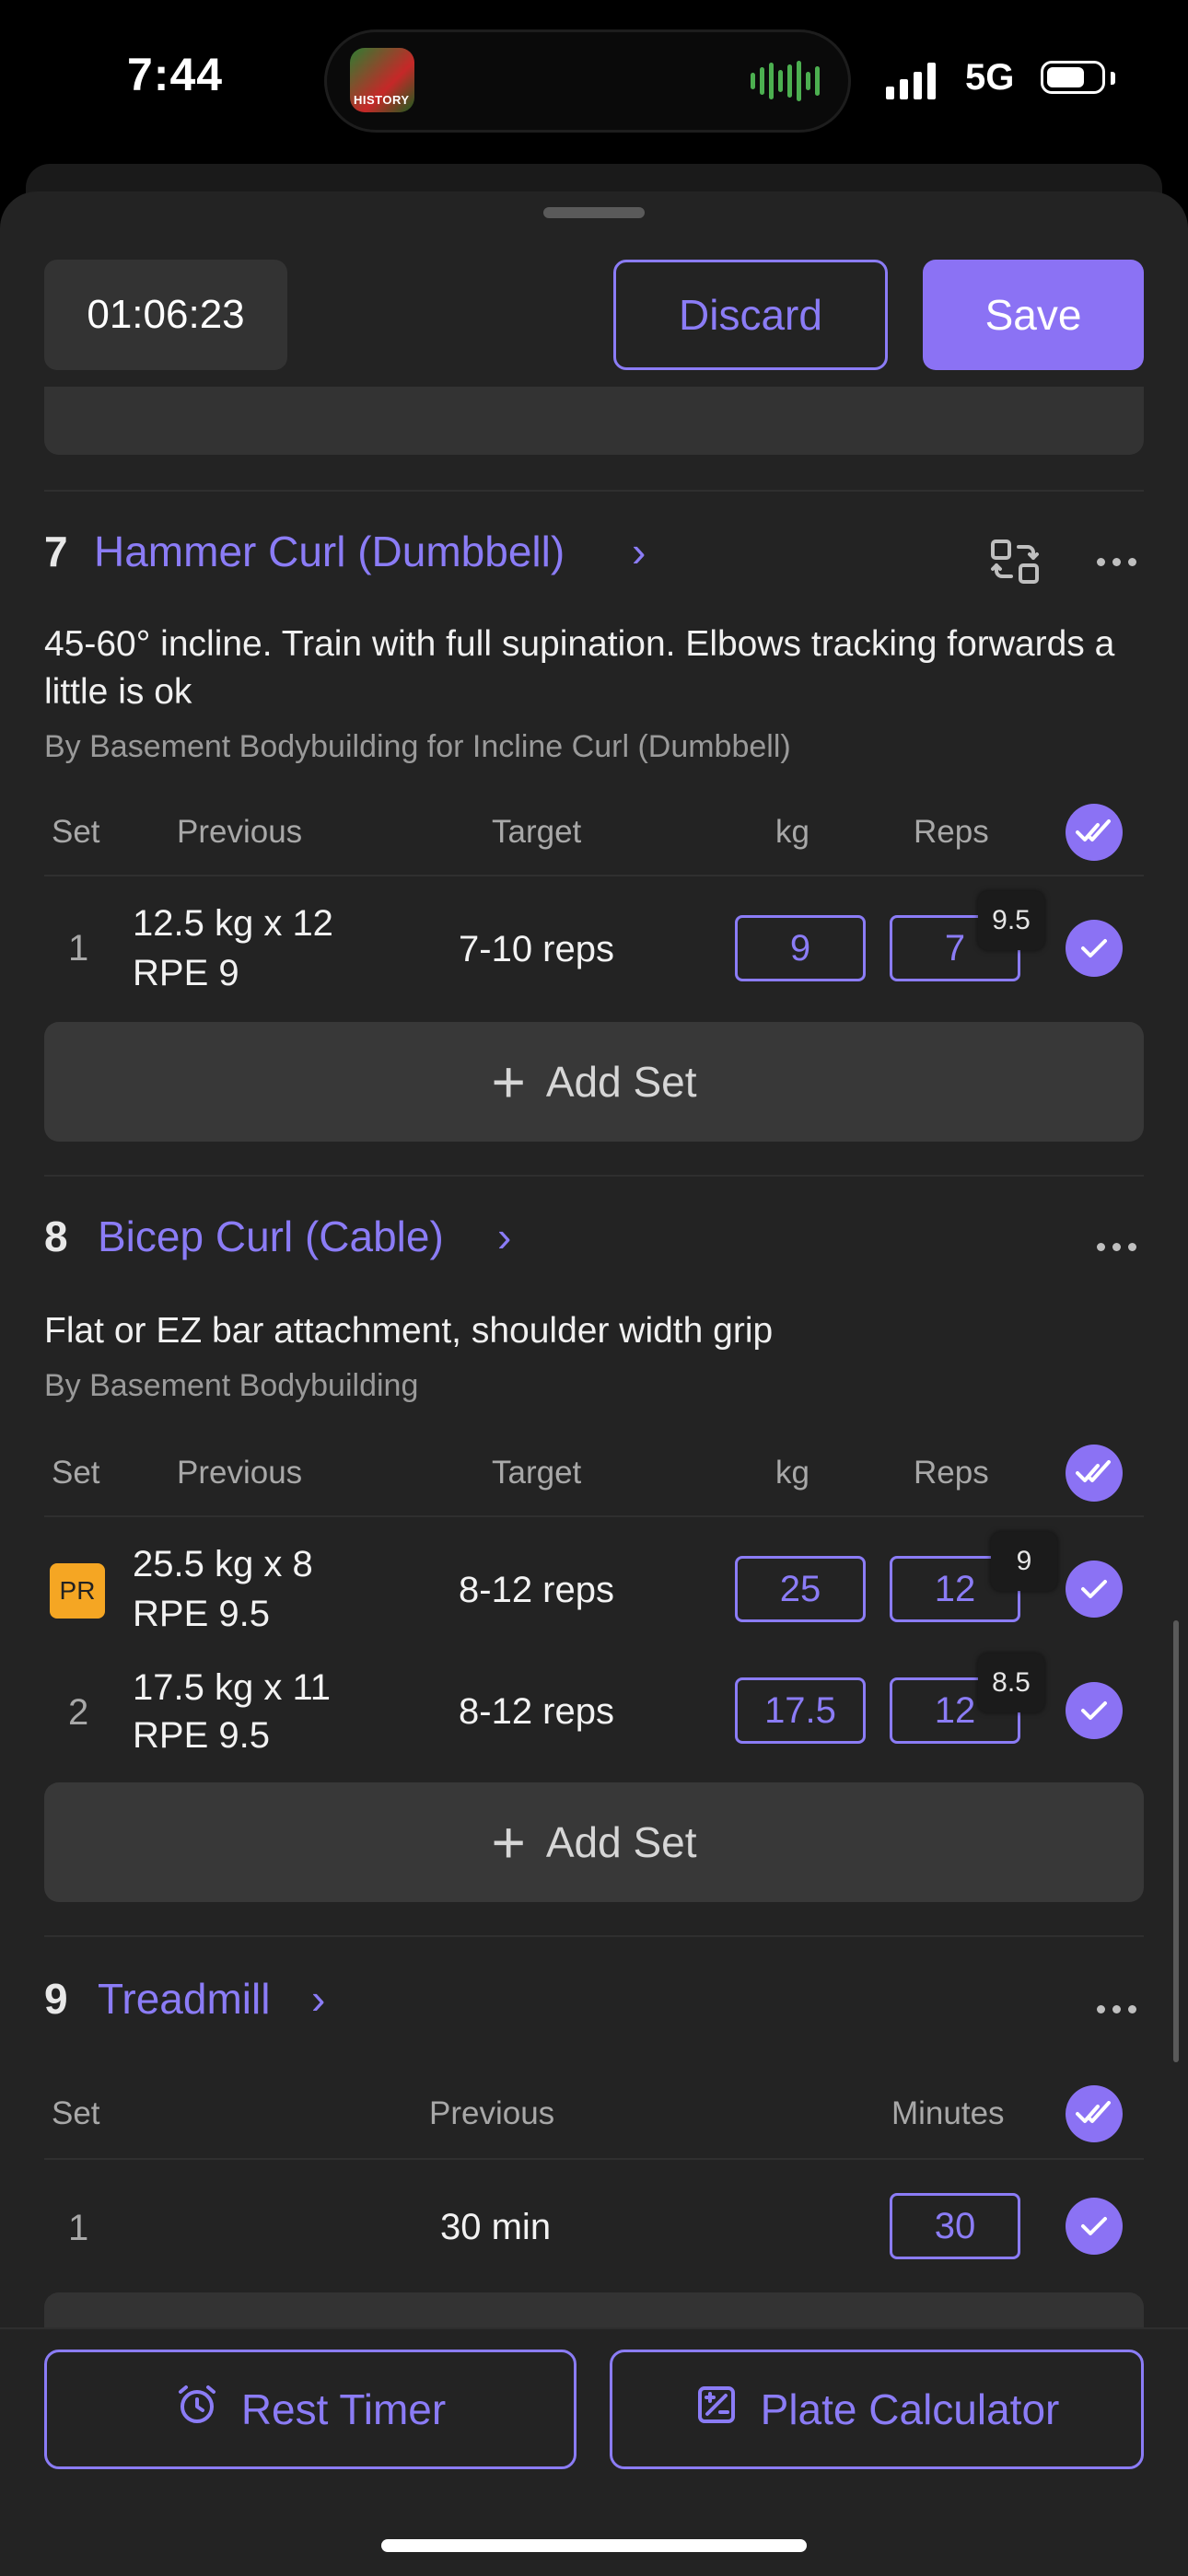 The image size is (1188, 2576). I want to click on sheet-grabber, so click(594, 212).